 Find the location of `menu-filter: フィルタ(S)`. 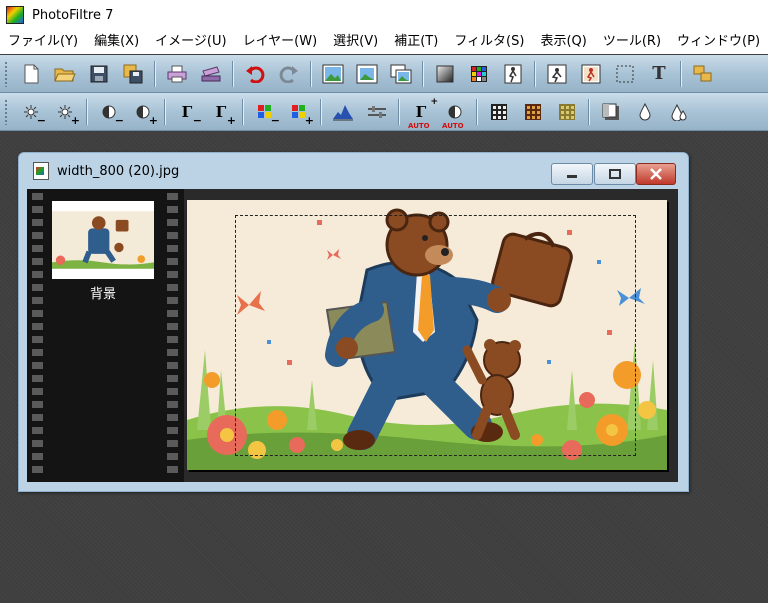

menu-filter: フィルタ(S) is located at coordinates (489, 42).